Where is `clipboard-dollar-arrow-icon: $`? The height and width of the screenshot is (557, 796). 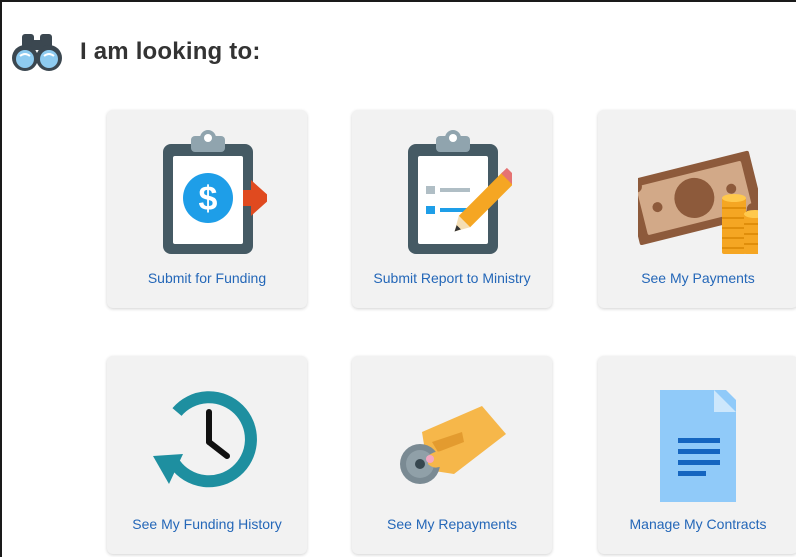
clipboard-dollar-arrow-icon: $ is located at coordinates (215, 192).